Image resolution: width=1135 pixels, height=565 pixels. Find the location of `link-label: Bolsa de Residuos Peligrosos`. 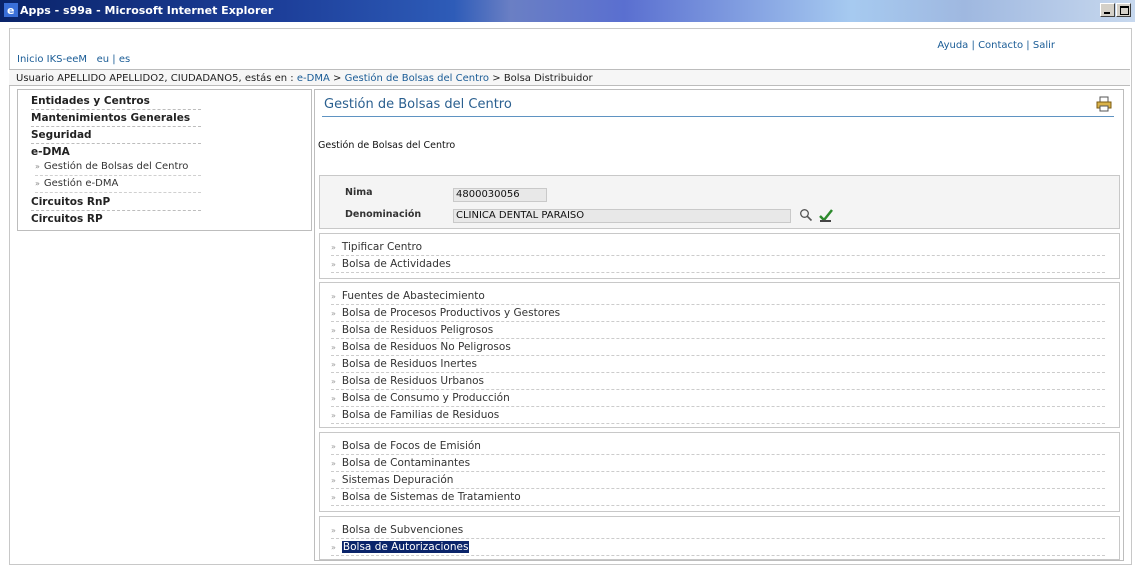

link-label: Bolsa de Residuos Peligrosos is located at coordinates (417, 330).